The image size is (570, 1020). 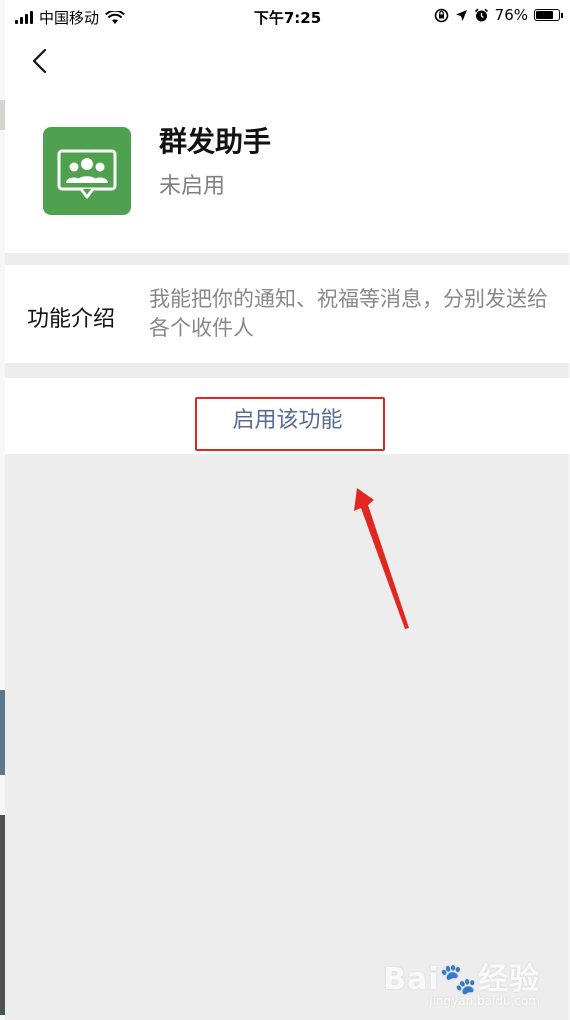 I want to click on watermark-brand-en: Bai, so click(x=411, y=979).